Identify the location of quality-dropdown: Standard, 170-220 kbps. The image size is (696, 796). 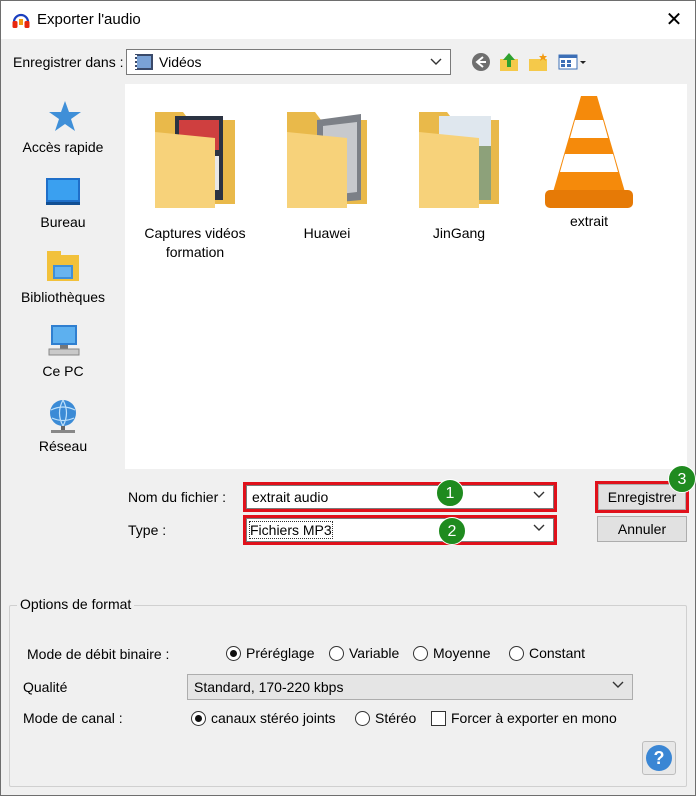
(410, 687).